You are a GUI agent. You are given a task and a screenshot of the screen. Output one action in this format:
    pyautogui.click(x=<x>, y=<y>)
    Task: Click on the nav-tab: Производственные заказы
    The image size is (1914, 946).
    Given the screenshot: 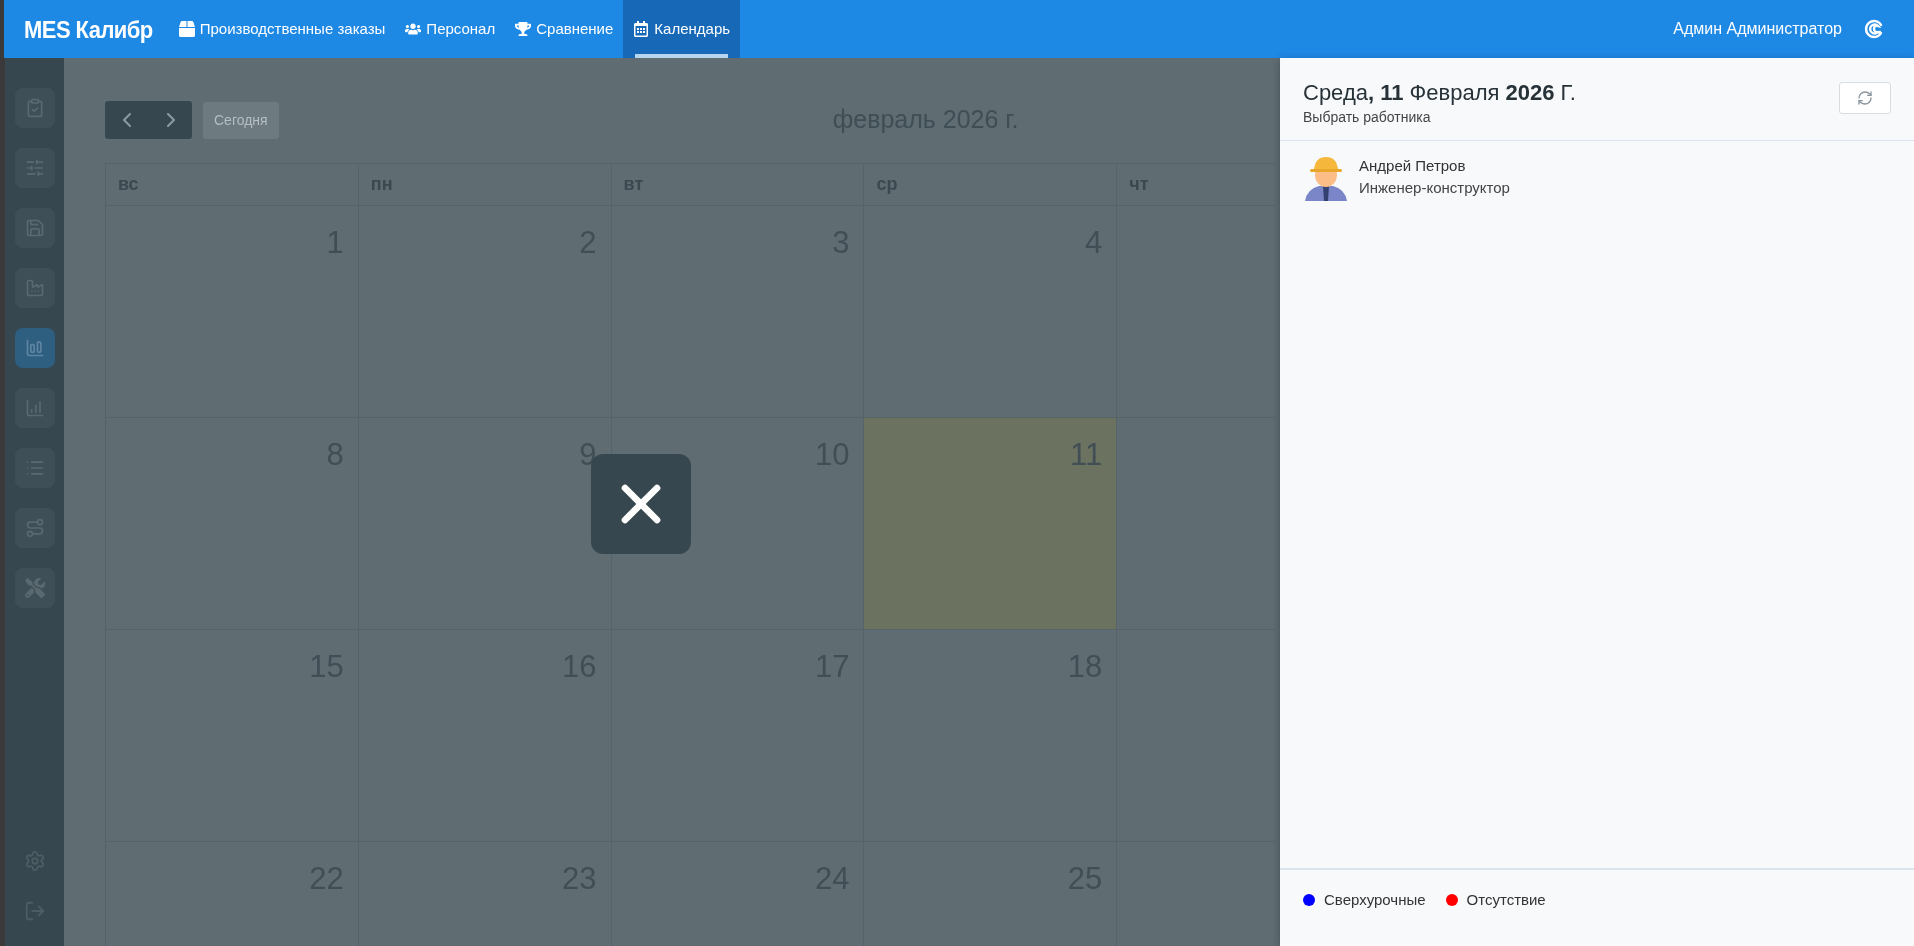 What is the action you would take?
    pyautogui.click(x=282, y=29)
    